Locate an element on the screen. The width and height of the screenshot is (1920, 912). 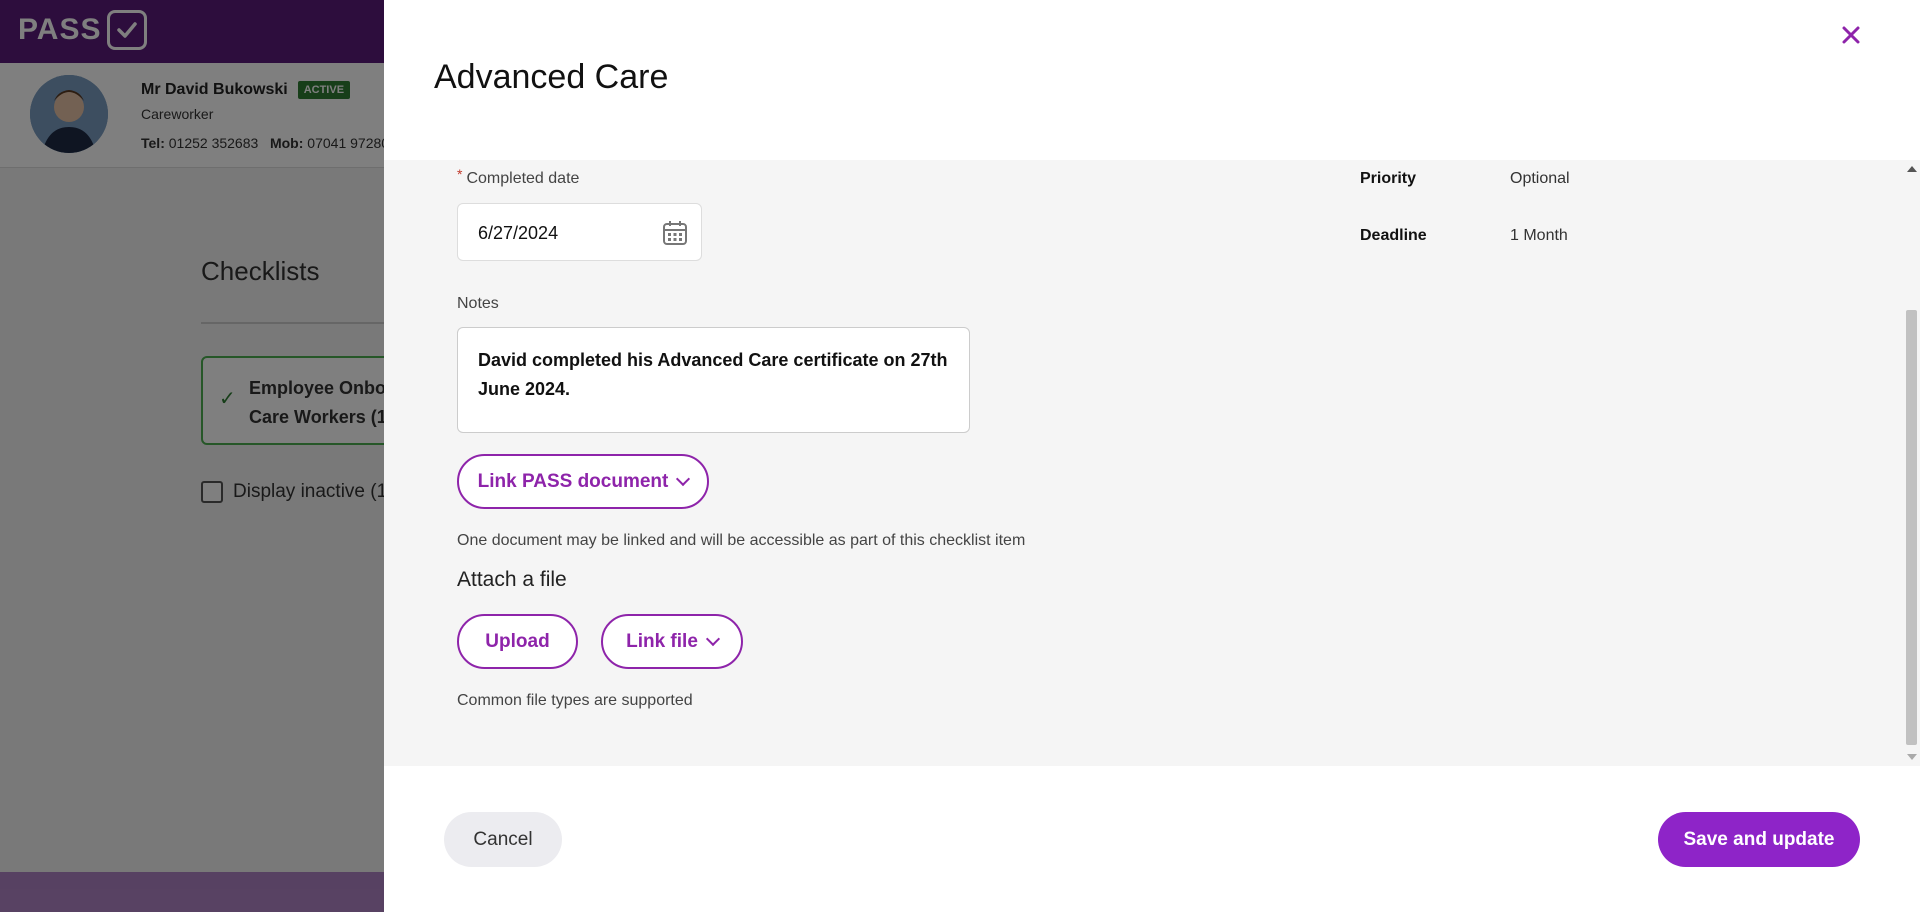
link-file-button: Link file is located at coordinates (672, 641).